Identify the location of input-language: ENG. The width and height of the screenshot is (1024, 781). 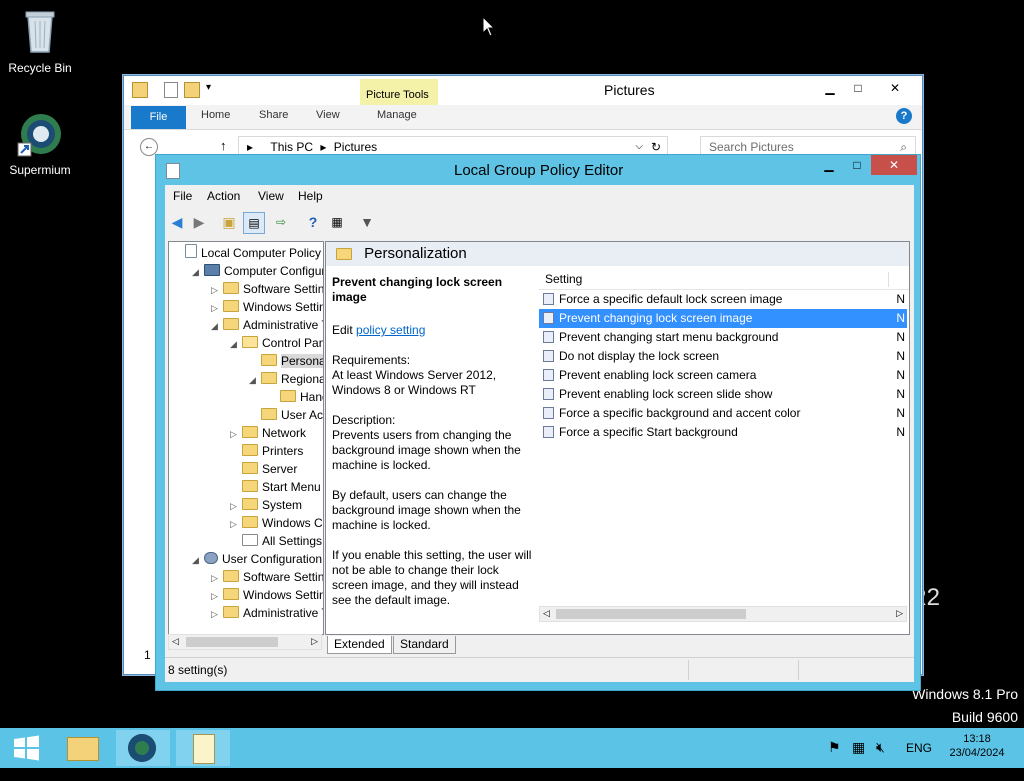
(919, 761).